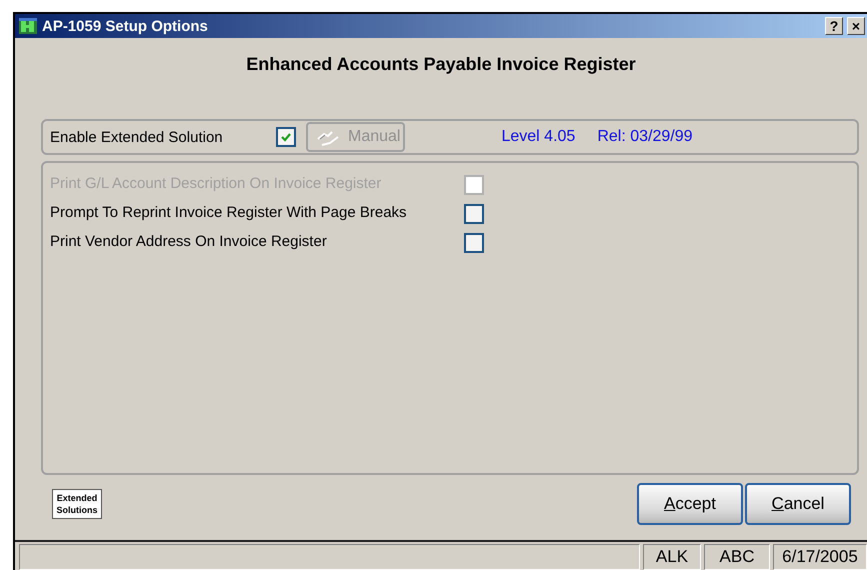 The width and height of the screenshot is (867, 570). What do you see at coordinates (189, 242) in the screenshot?
I see `option-label: Print Vendor Address On Invoice Register` at bounding box center [189, 242].